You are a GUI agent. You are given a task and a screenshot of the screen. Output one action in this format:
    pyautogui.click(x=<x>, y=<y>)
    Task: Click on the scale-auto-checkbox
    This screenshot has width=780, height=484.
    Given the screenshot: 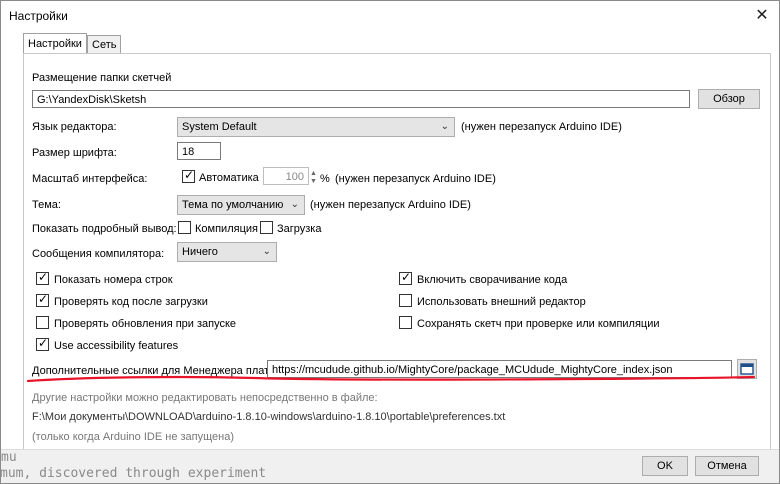 What is the action you would take?
    pyautogui.click(x=188, y=175)
    